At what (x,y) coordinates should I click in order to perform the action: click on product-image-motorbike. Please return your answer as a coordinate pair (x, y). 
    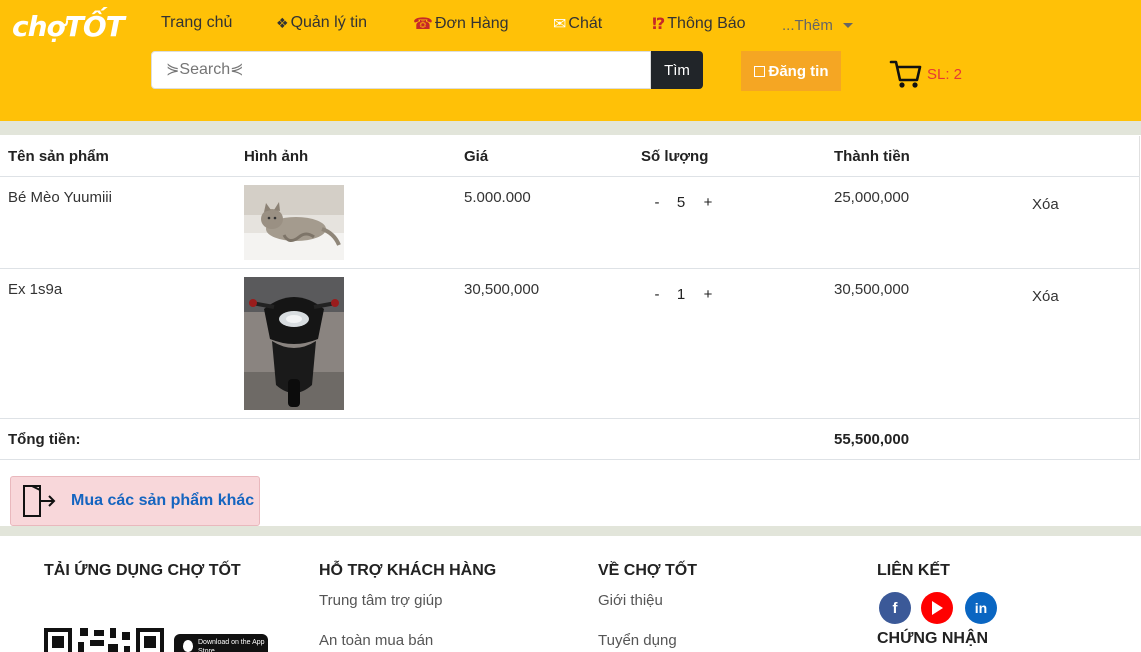
    Looking at the image, I should click on (294, 343).